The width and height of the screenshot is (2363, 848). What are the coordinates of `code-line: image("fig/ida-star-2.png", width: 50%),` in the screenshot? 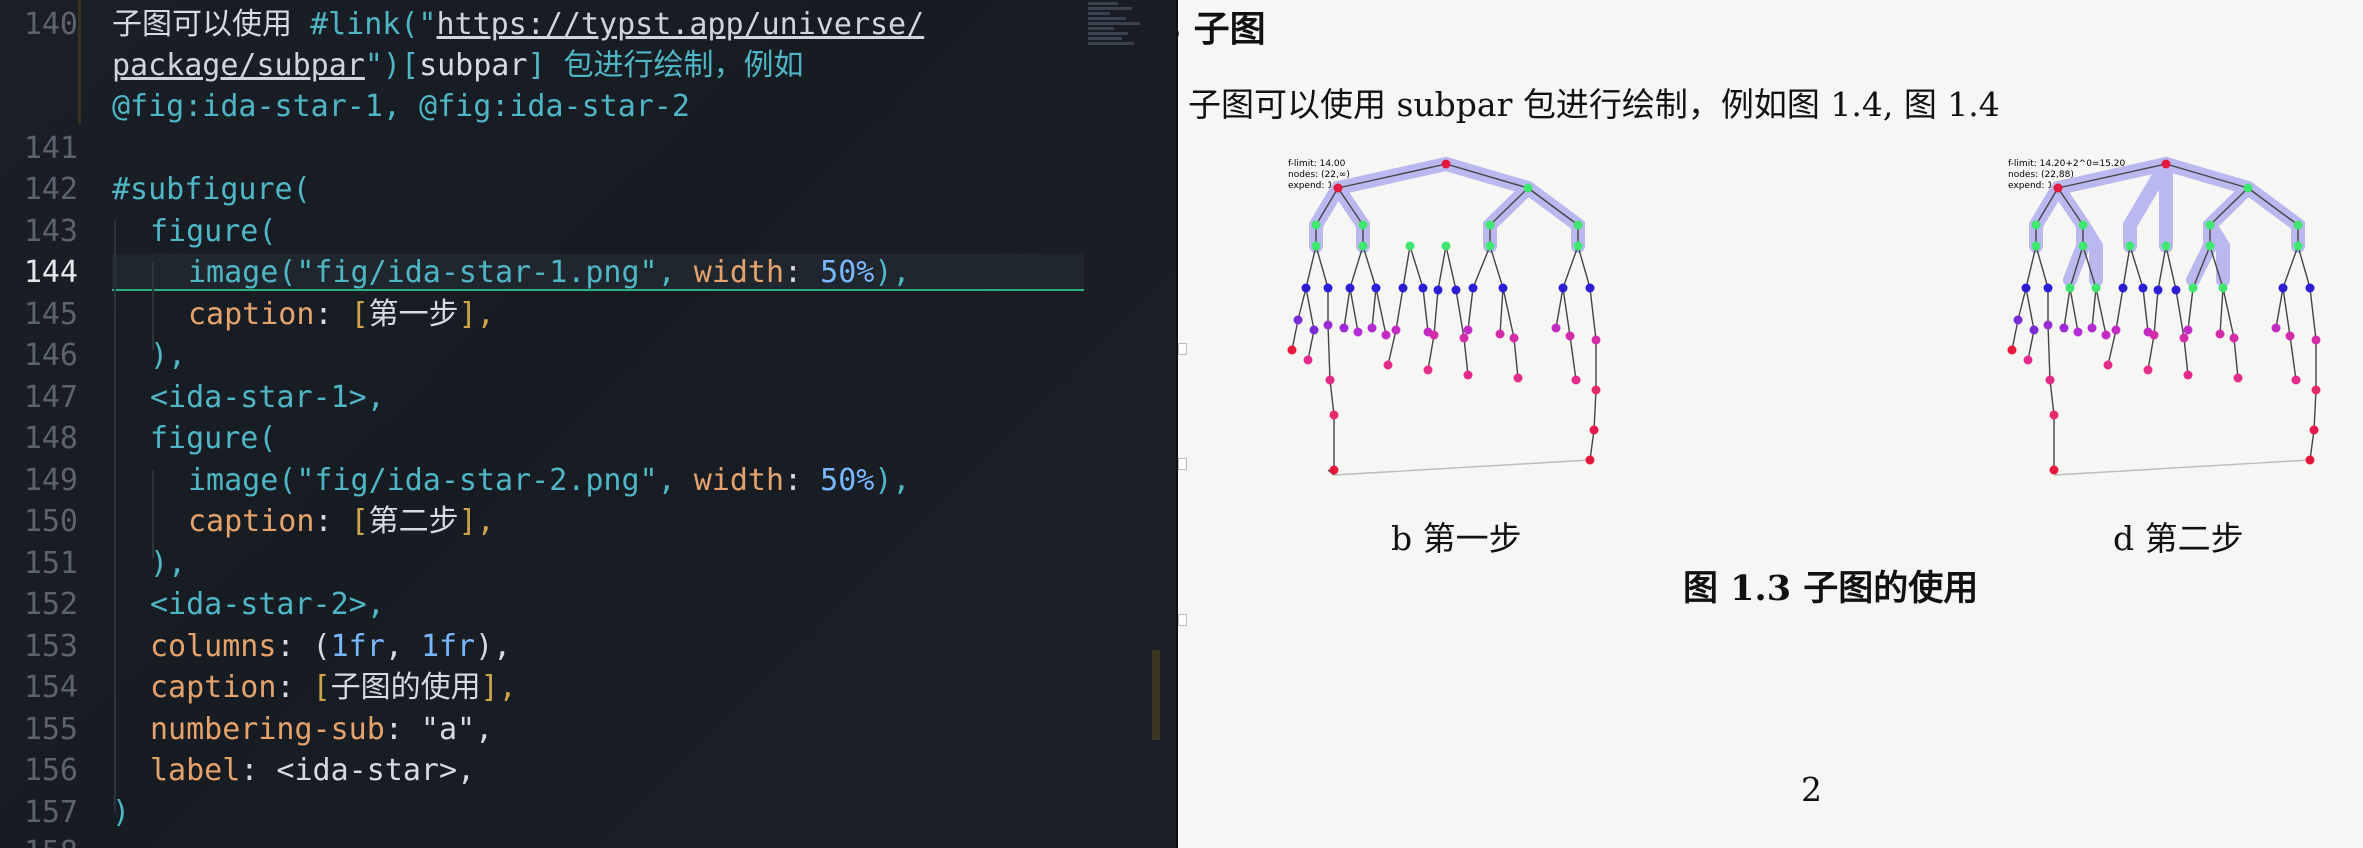 It's located at (549, 481).